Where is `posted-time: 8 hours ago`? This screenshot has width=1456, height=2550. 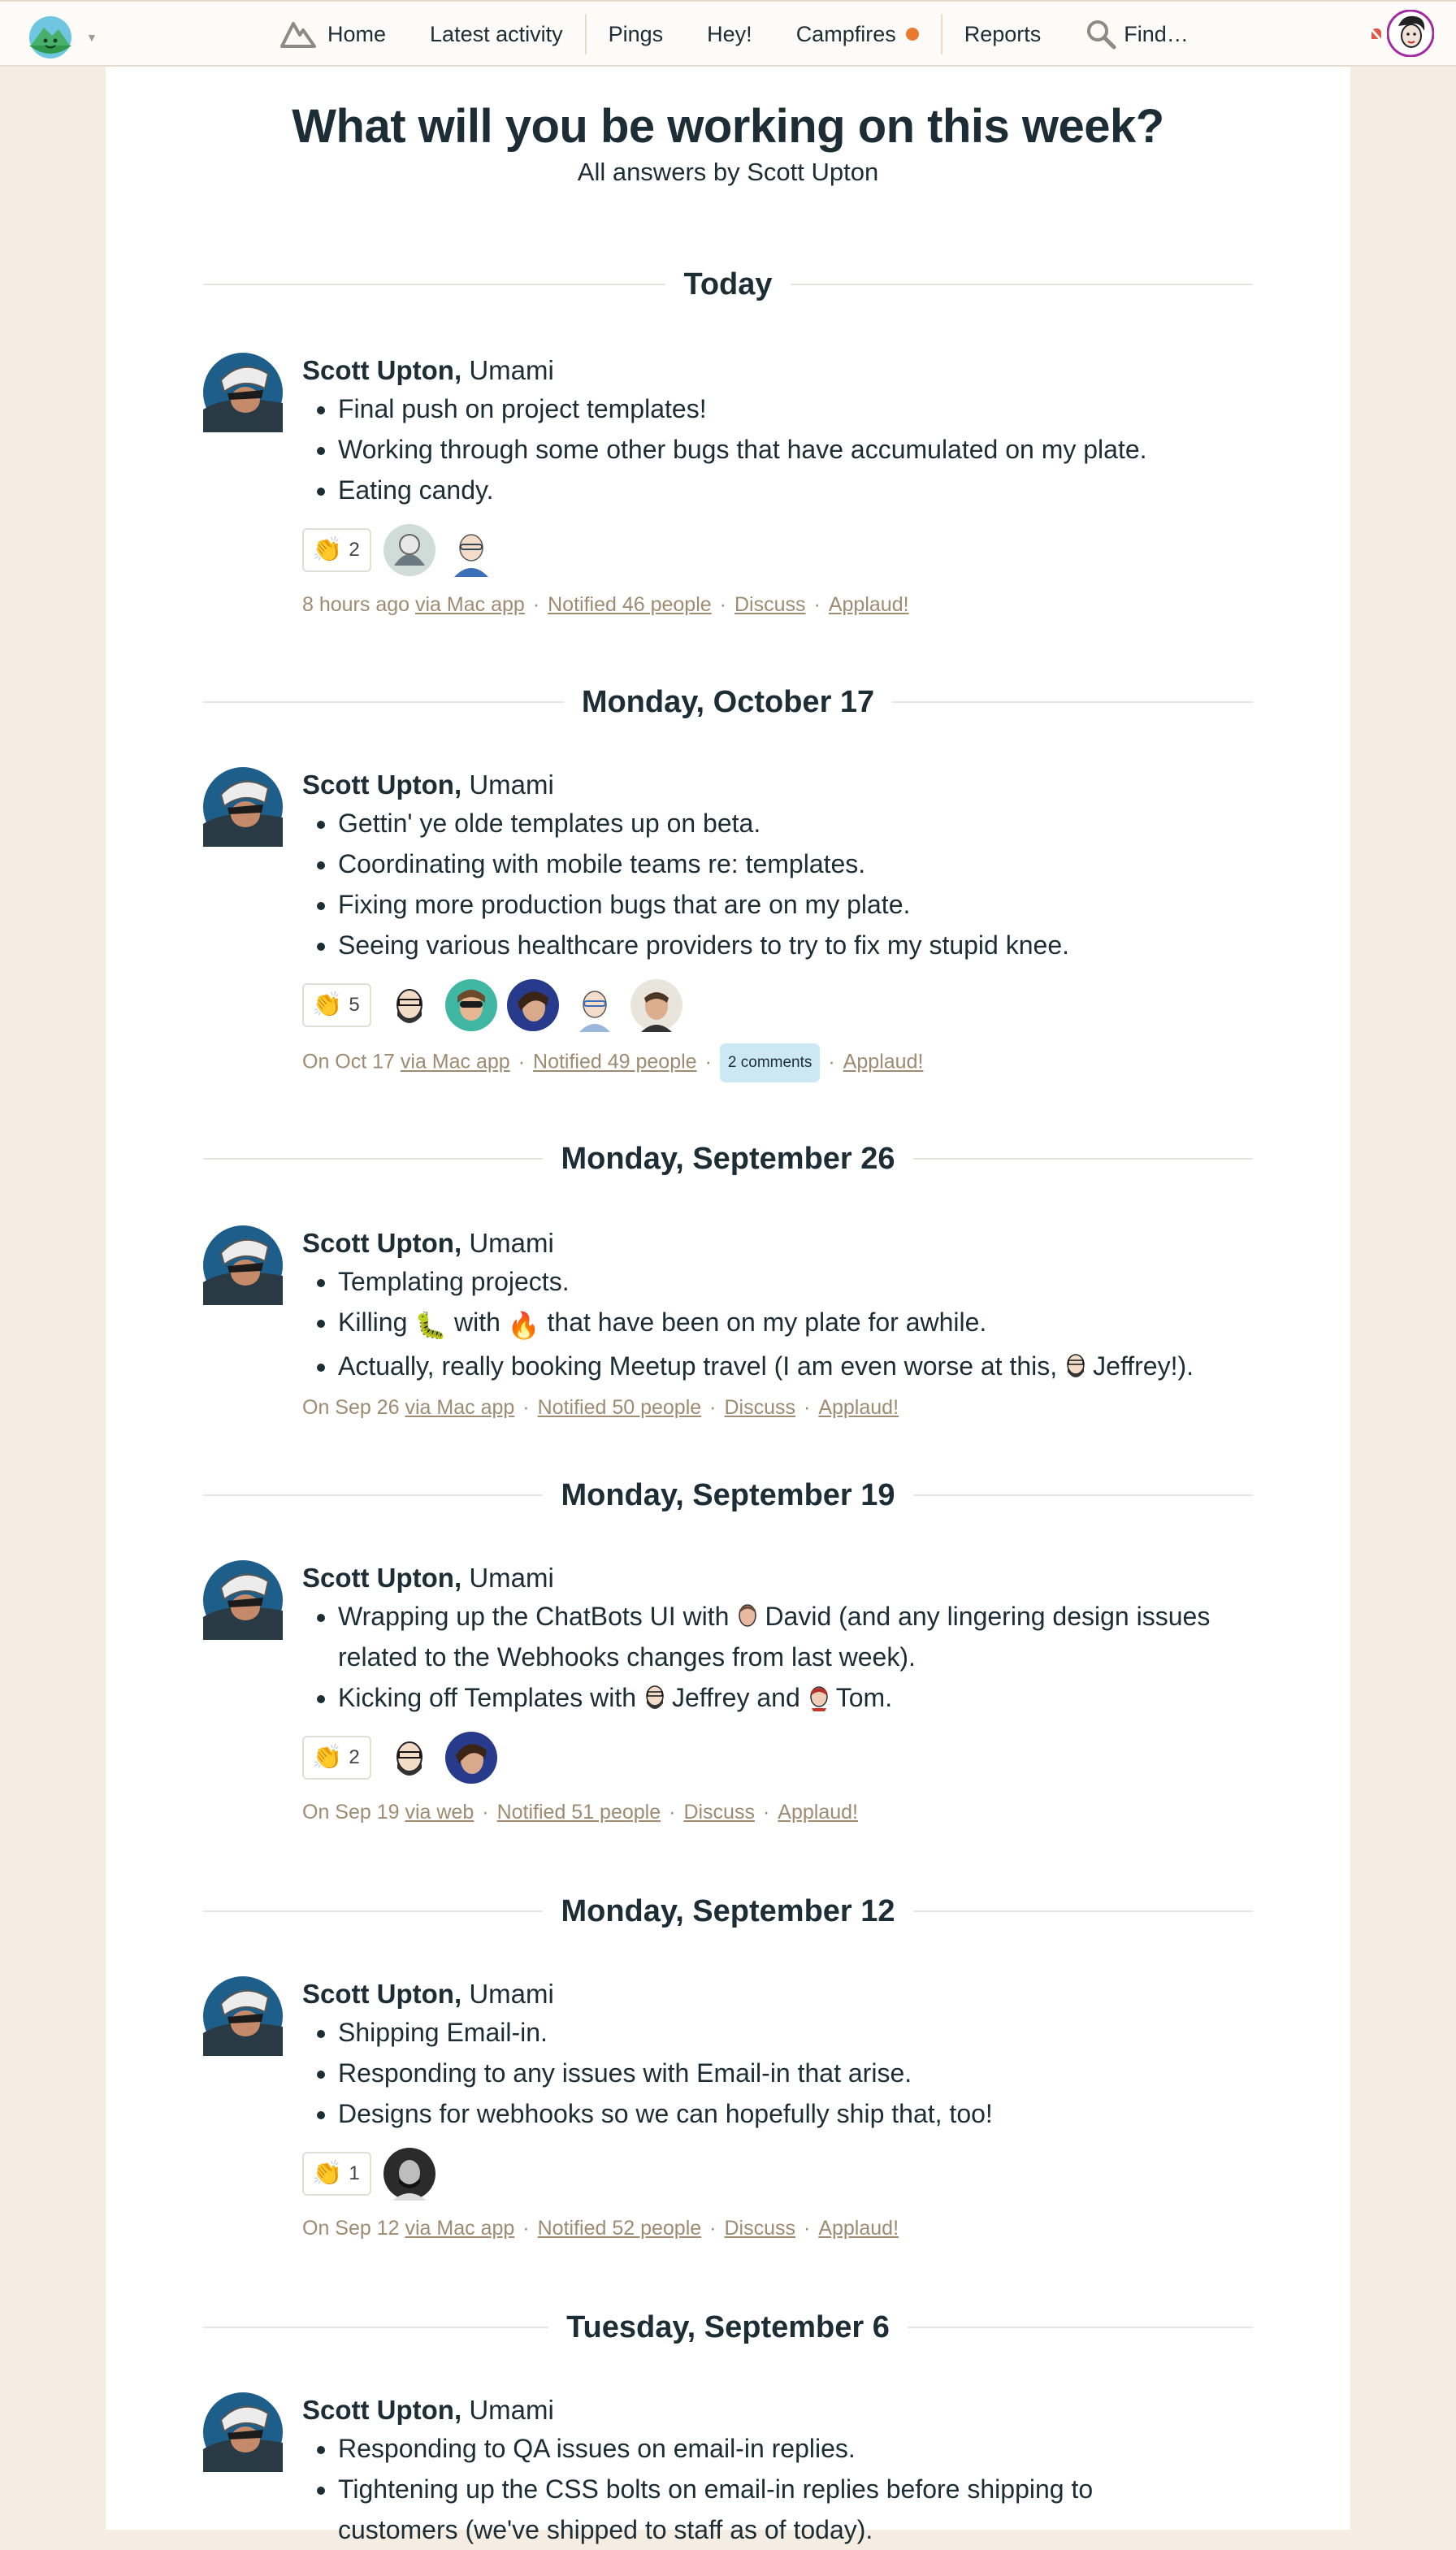
posted-time: 8 hours ago is located at coordinates (356, 604).